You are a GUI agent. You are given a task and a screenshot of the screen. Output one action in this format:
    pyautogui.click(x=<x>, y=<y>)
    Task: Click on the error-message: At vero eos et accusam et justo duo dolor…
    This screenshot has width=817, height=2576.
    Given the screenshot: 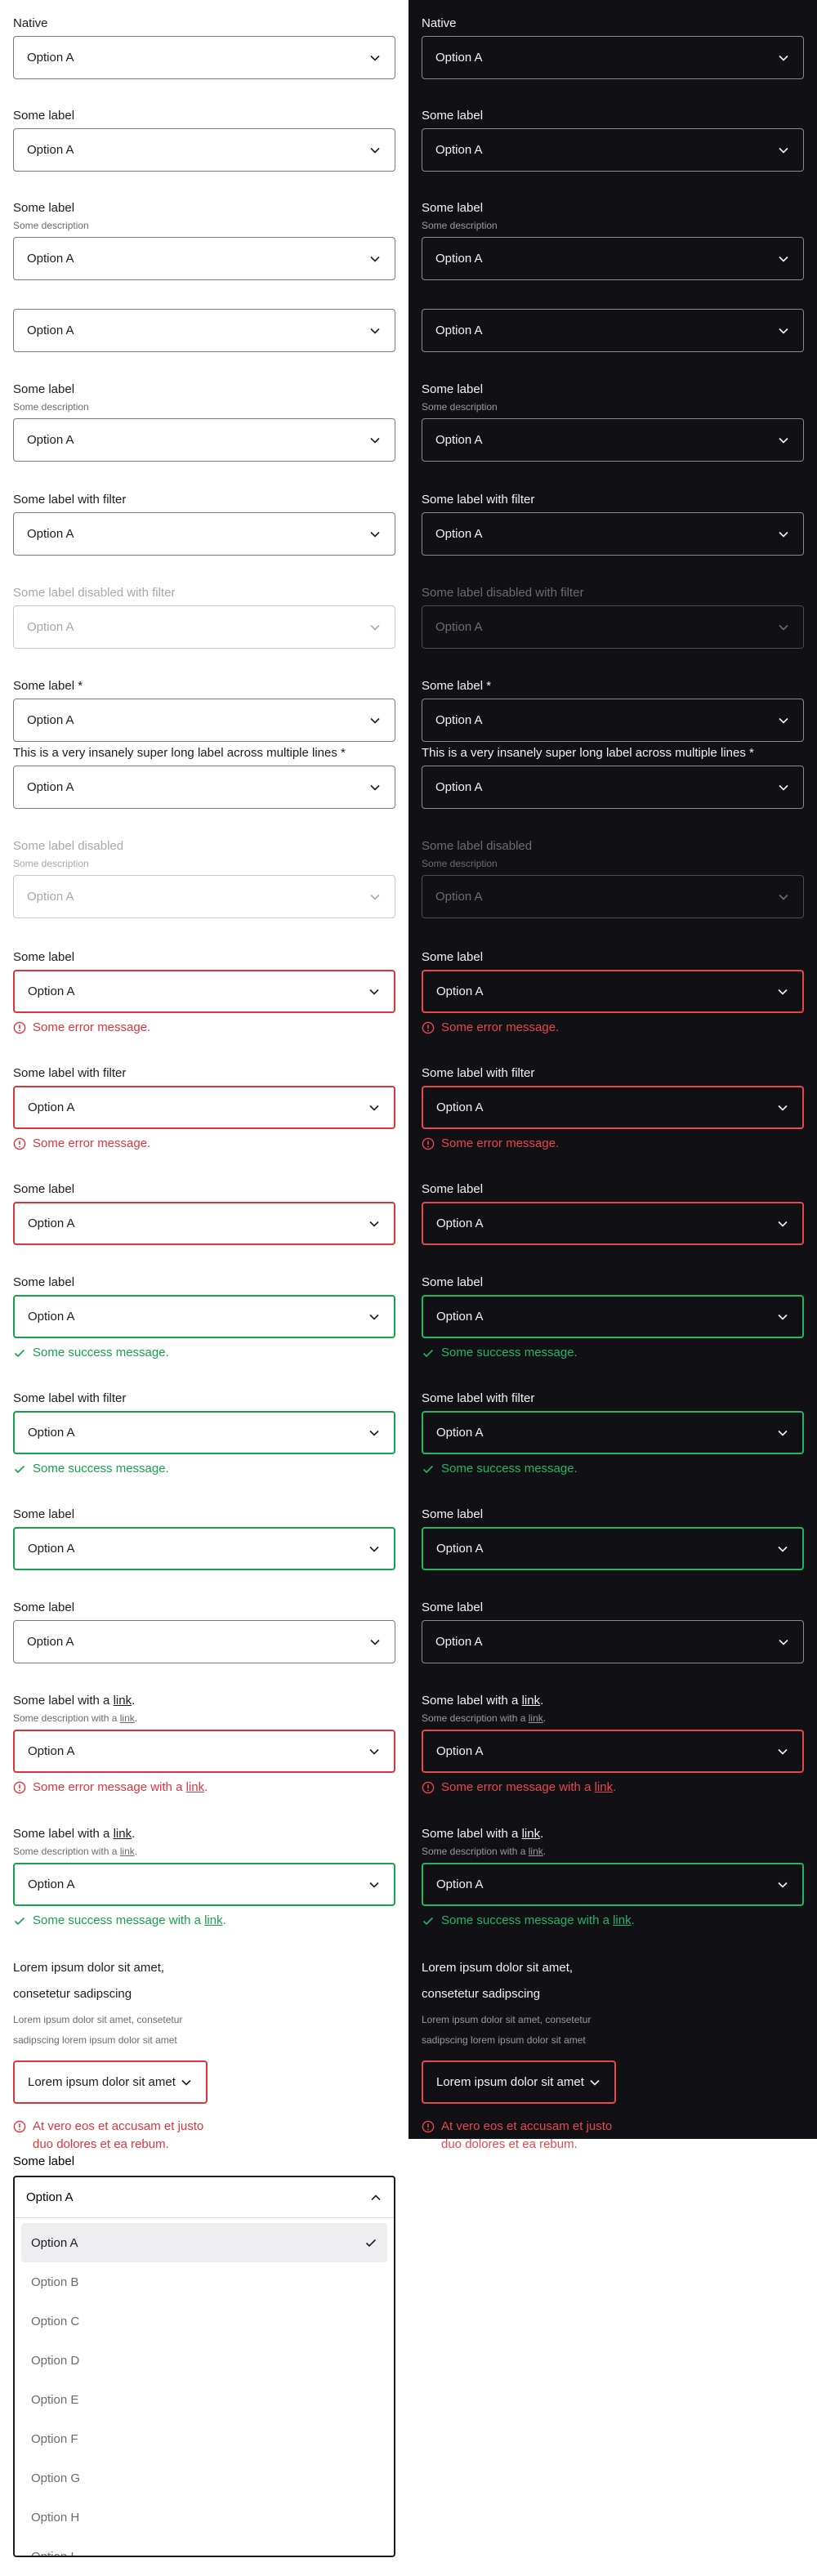 What is the action you would take?
    pyautogui.click(x=544, y=2135)
    